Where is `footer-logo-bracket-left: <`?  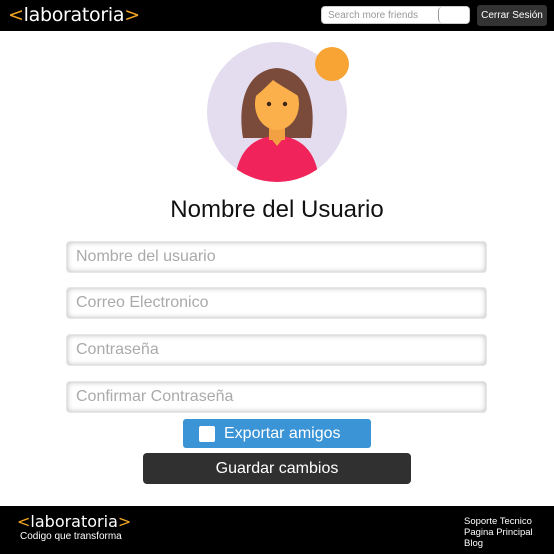
footer-logo-bracket-left: < is located at coordinates (24, 521).